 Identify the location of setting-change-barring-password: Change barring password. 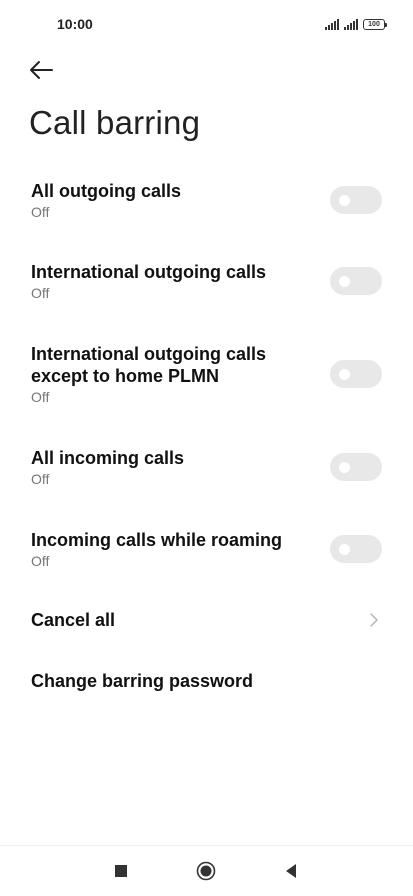
(206, 681).